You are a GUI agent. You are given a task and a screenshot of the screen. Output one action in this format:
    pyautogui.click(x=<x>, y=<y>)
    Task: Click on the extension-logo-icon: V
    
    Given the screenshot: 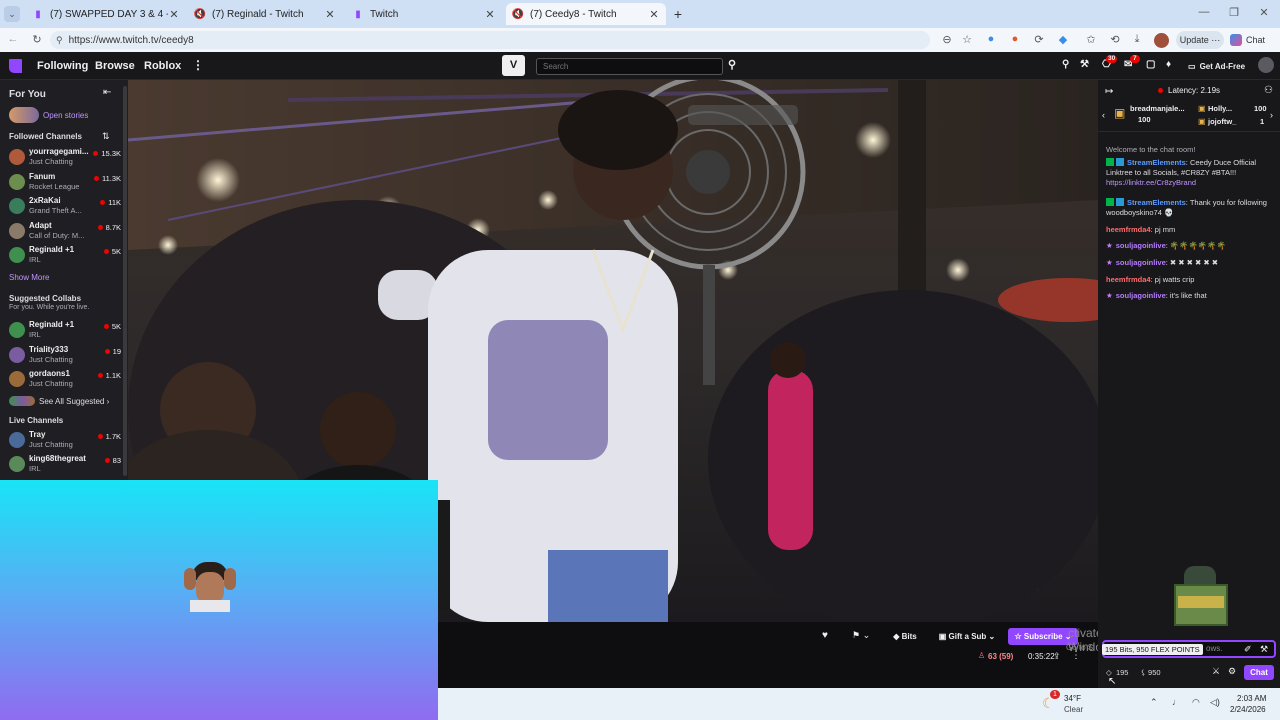 What is the action you would take?
    pyautogui.click(x=513, y=65)
    